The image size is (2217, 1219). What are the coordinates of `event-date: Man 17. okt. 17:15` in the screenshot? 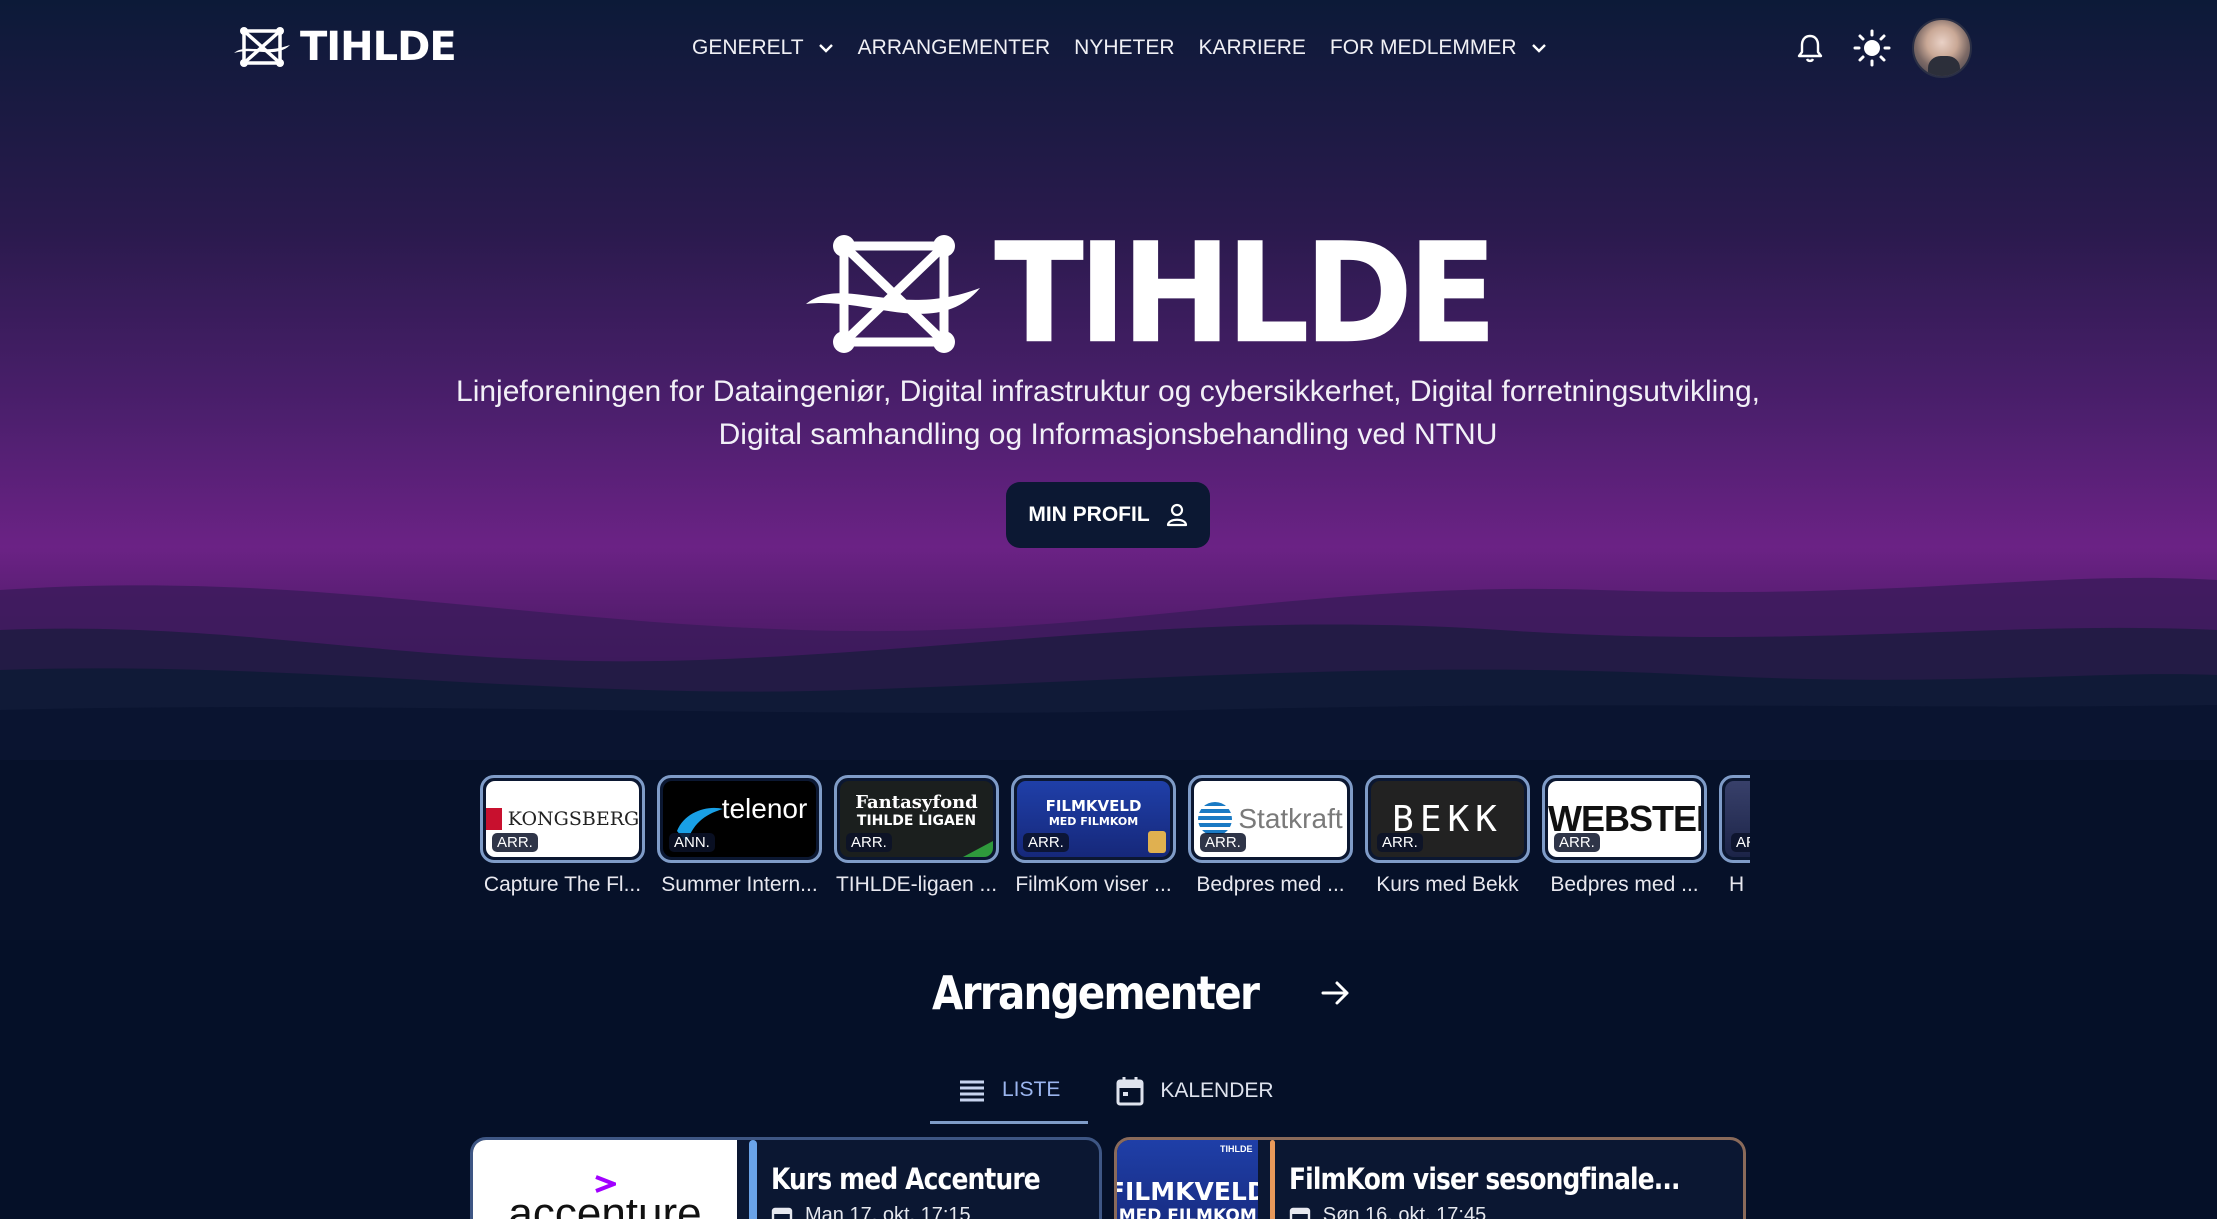 It's located at (888, 1211).